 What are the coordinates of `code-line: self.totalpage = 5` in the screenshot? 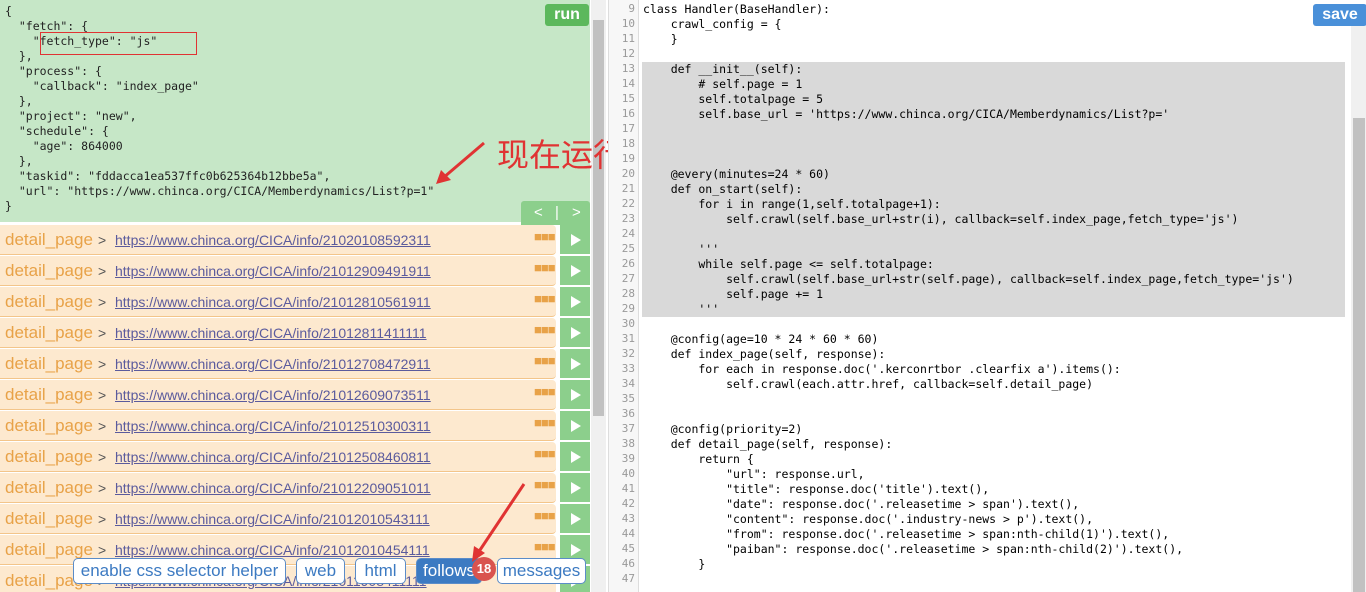 It's located at (733, 99).